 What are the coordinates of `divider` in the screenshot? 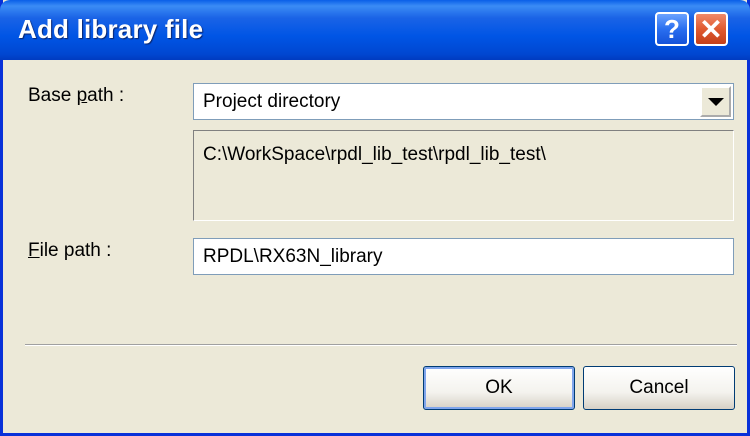 It's located at (381, 345).